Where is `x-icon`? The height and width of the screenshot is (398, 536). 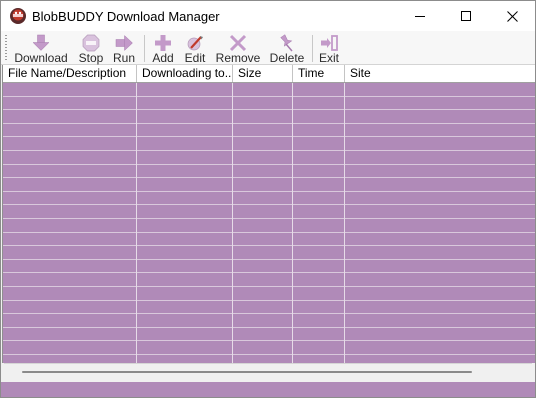
x-icon is located at coordinates (238, 43).